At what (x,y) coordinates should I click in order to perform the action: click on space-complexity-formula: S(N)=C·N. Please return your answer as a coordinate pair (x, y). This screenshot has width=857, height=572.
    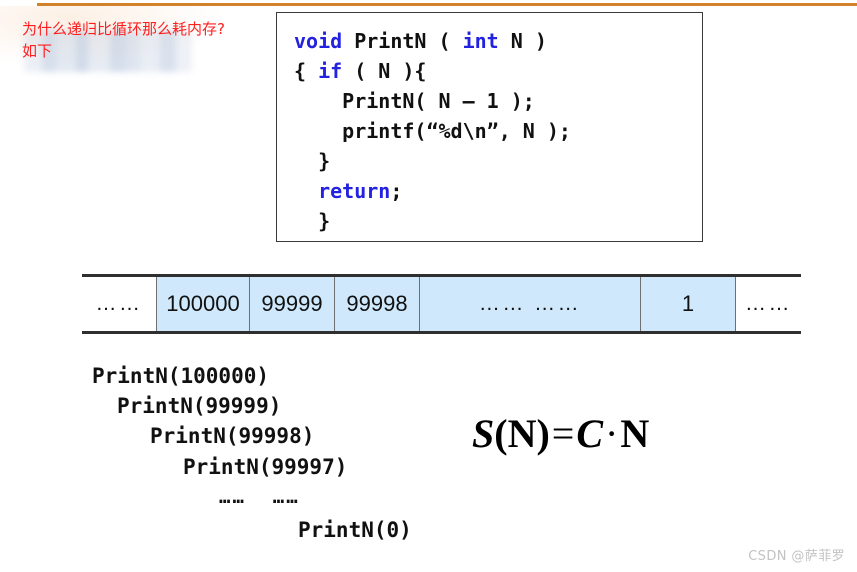
    Looking at the image, I should click on (560, 433).